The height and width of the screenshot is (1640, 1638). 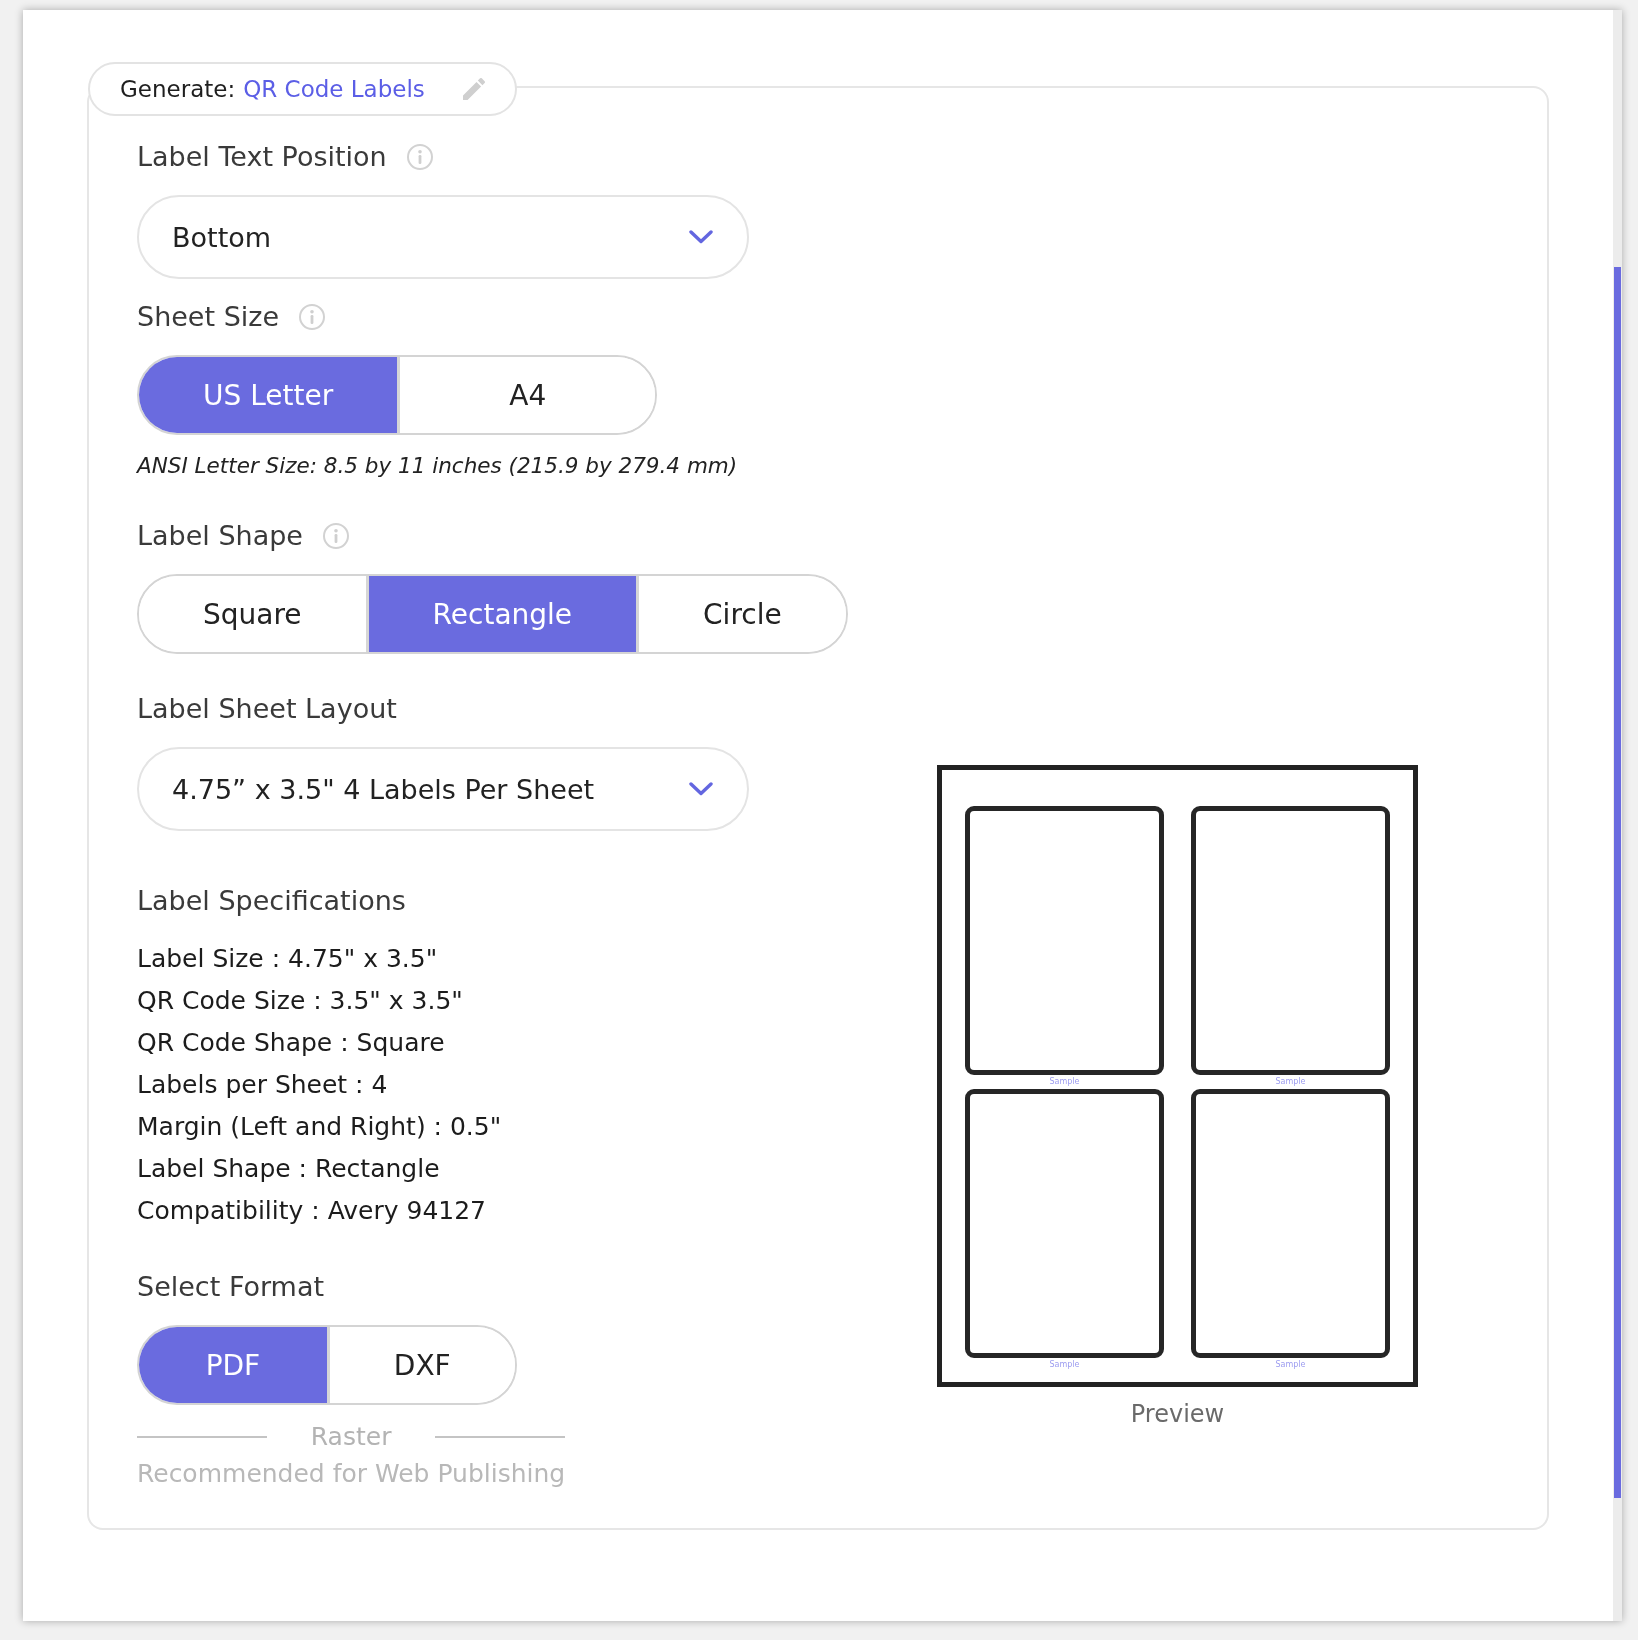 I want to click on segment-button: PDF, so click(x=233, y=1365).